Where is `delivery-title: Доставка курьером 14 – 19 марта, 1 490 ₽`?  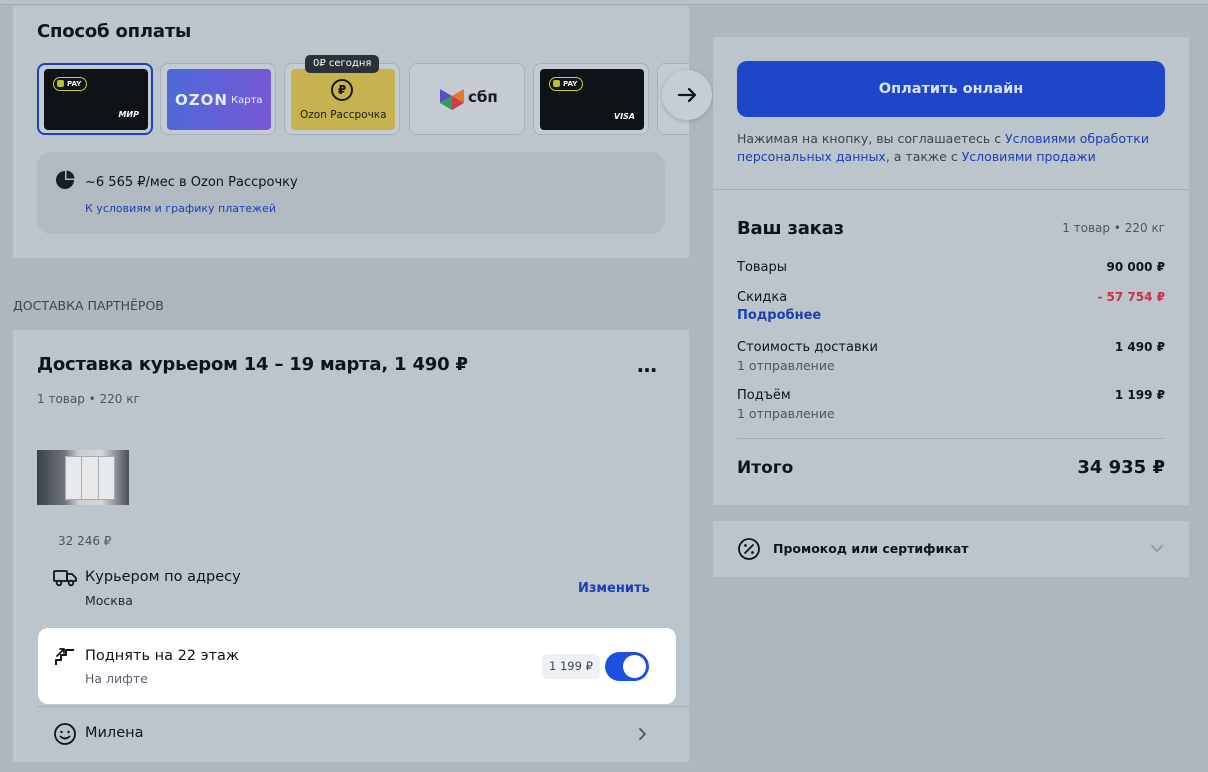 delivery-title: Доставка курьером 14 – 19 марта, 1 490 ₽ is located at coordinates (252, 364).